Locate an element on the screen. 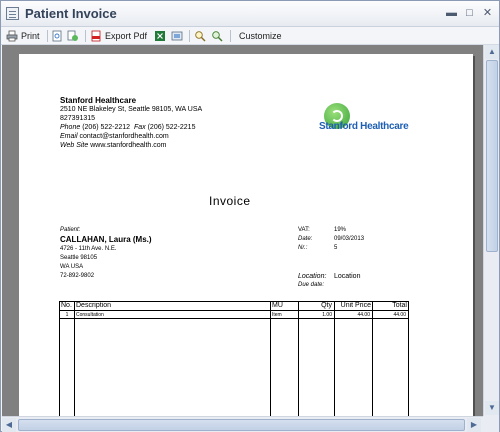 The height and width of the screenshot is (432, 500). customize-button: Customize is located at coordinates (260, 36).